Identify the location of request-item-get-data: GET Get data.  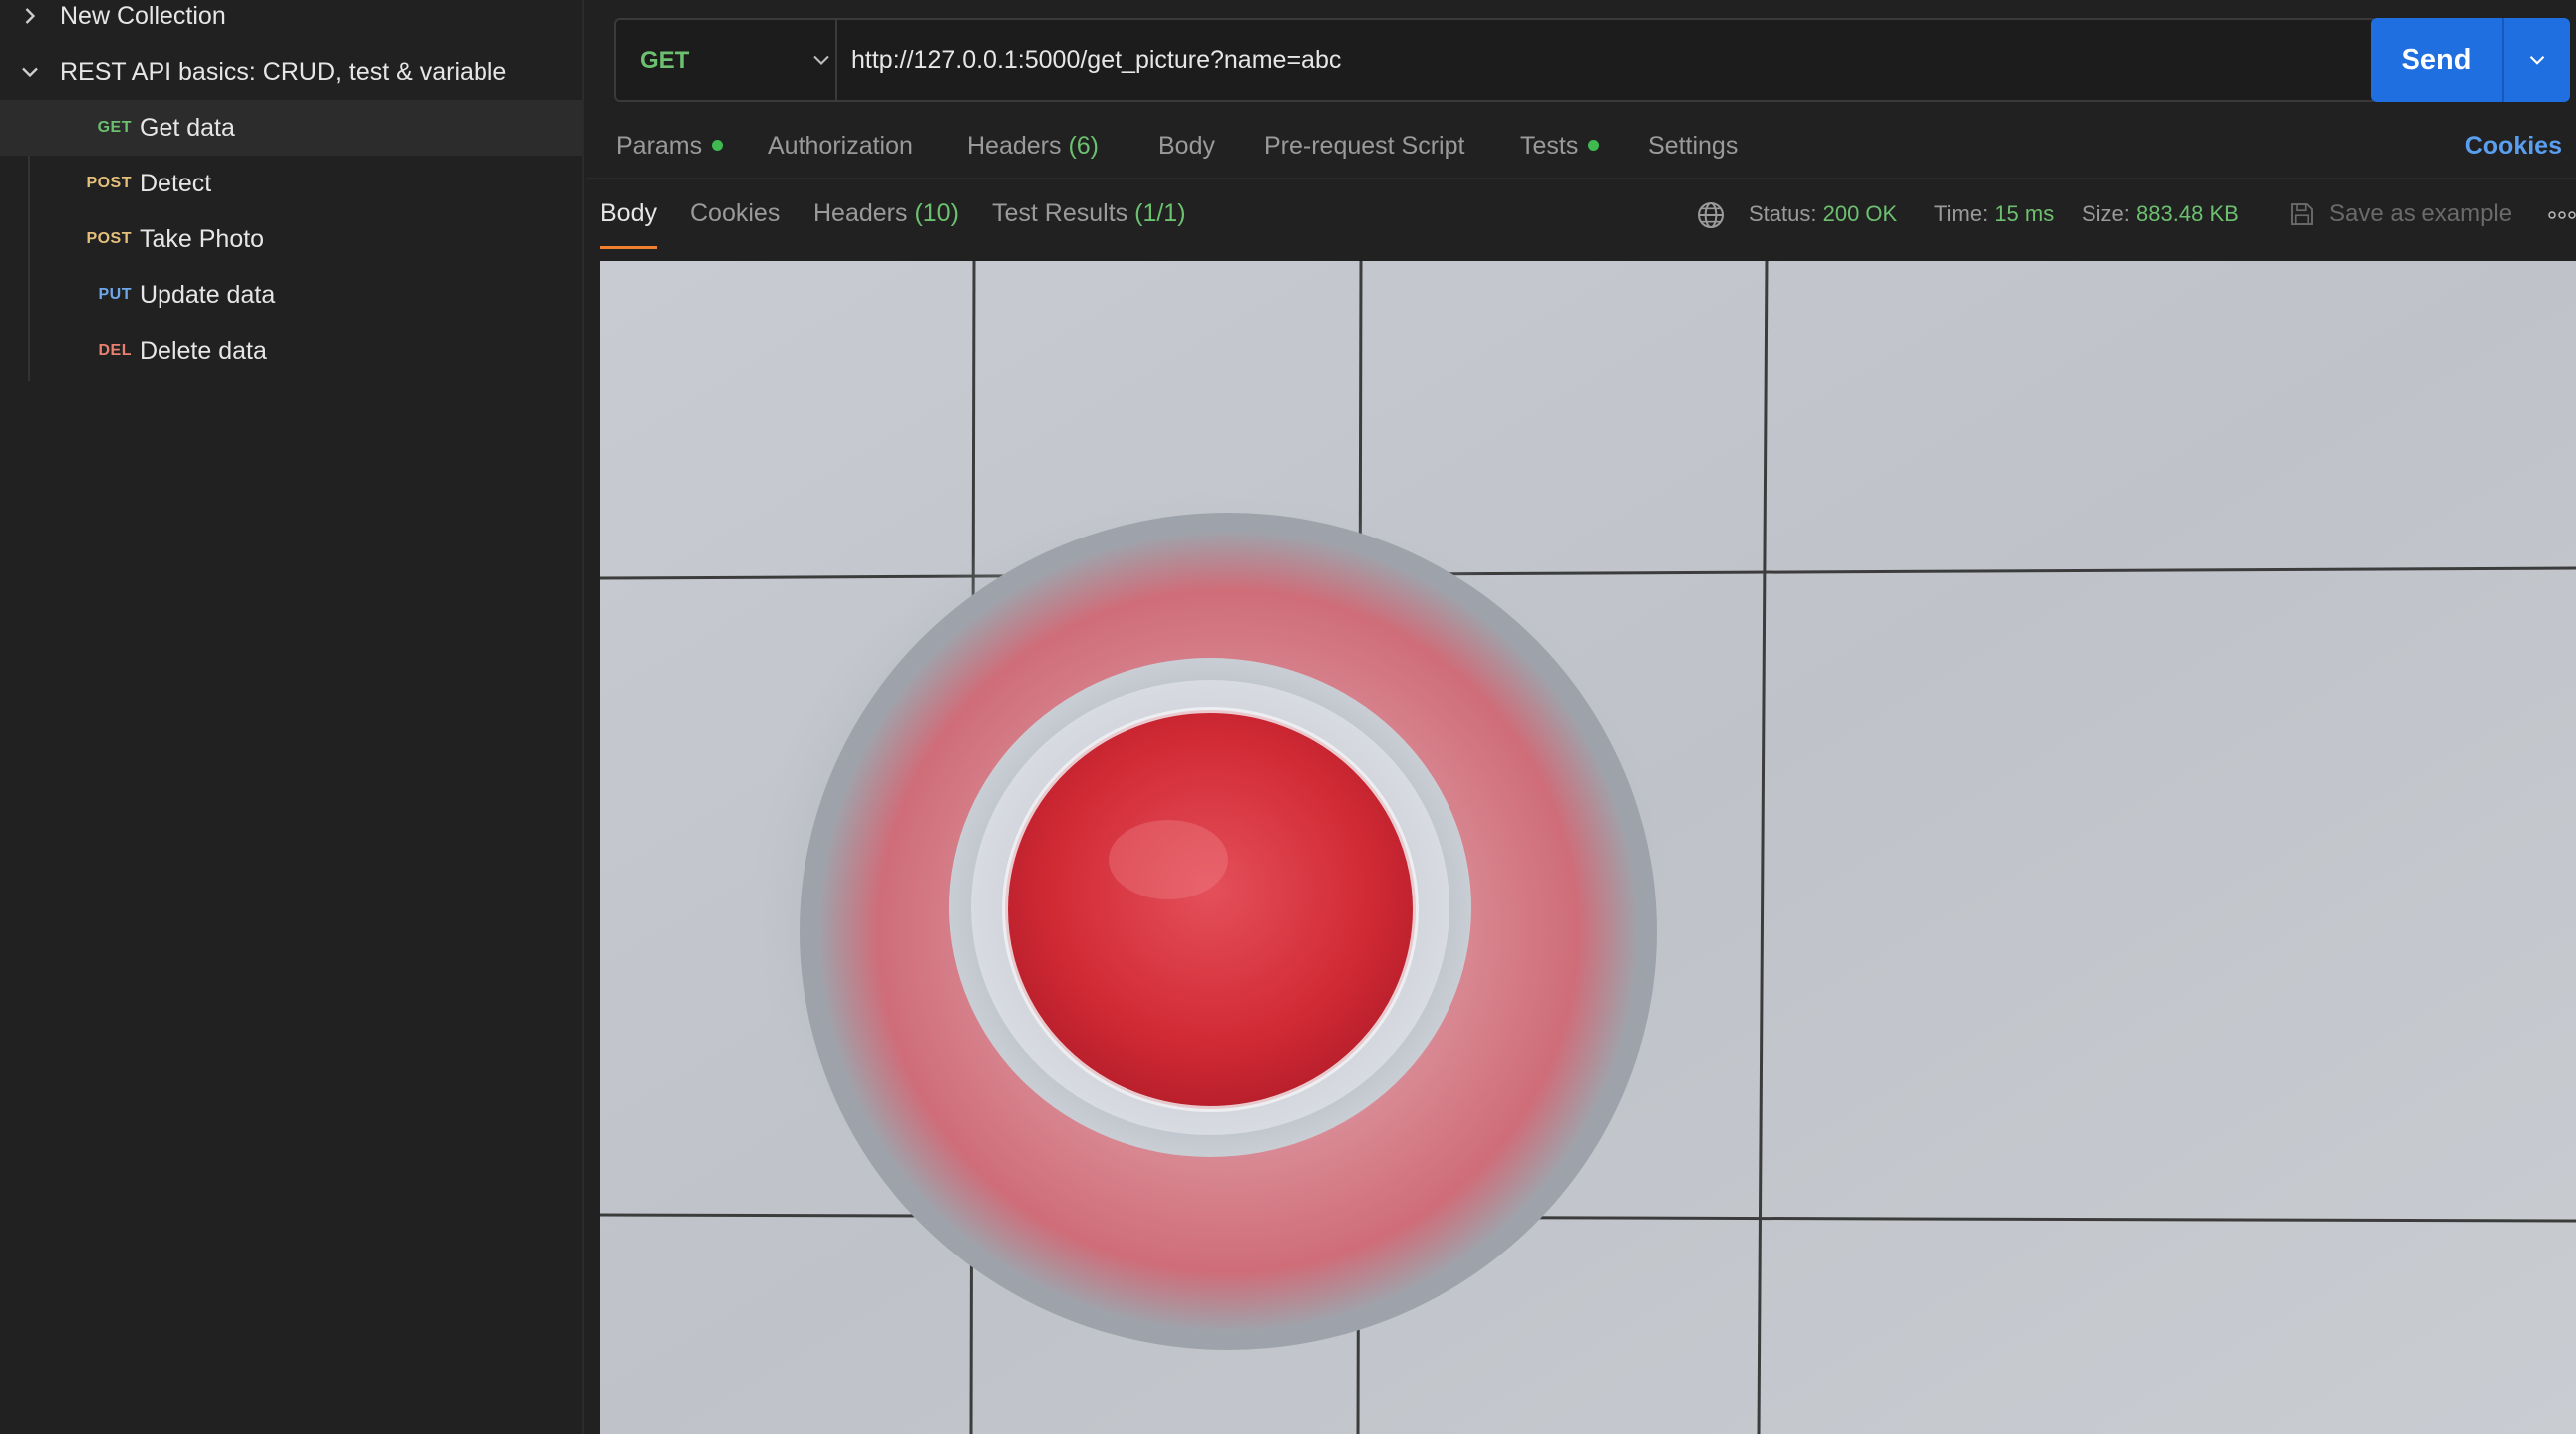
(291, 128).